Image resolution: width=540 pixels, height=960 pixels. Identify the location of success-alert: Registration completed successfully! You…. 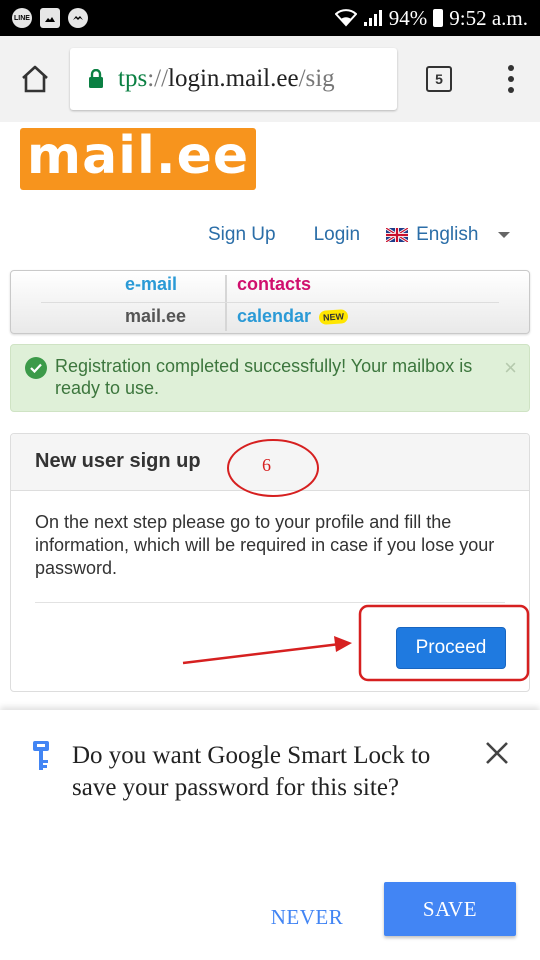
(270, 378).